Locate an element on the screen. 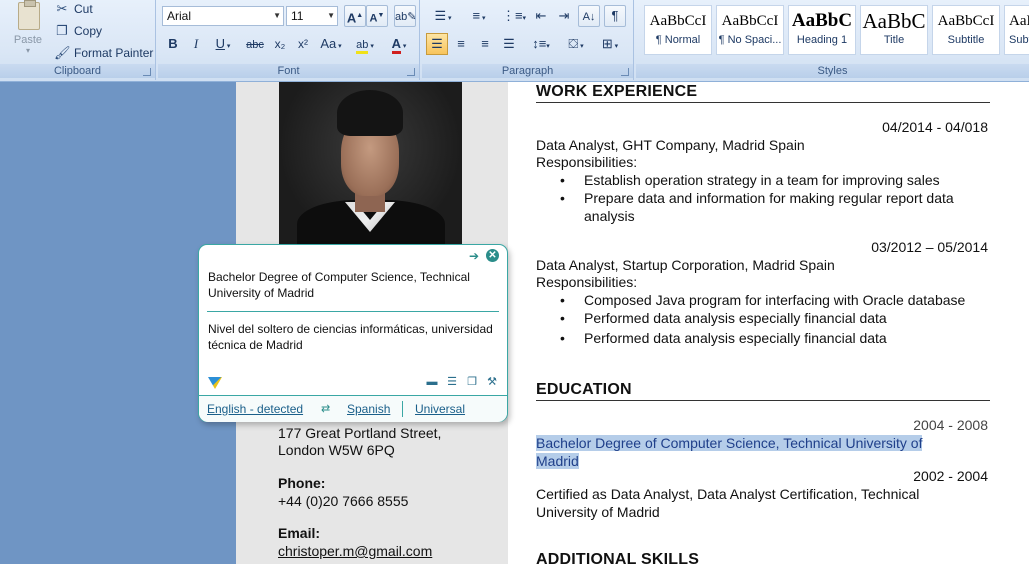 This screenshot has height=564, width=1029. profile-photo is located at coordinates (370, 163).